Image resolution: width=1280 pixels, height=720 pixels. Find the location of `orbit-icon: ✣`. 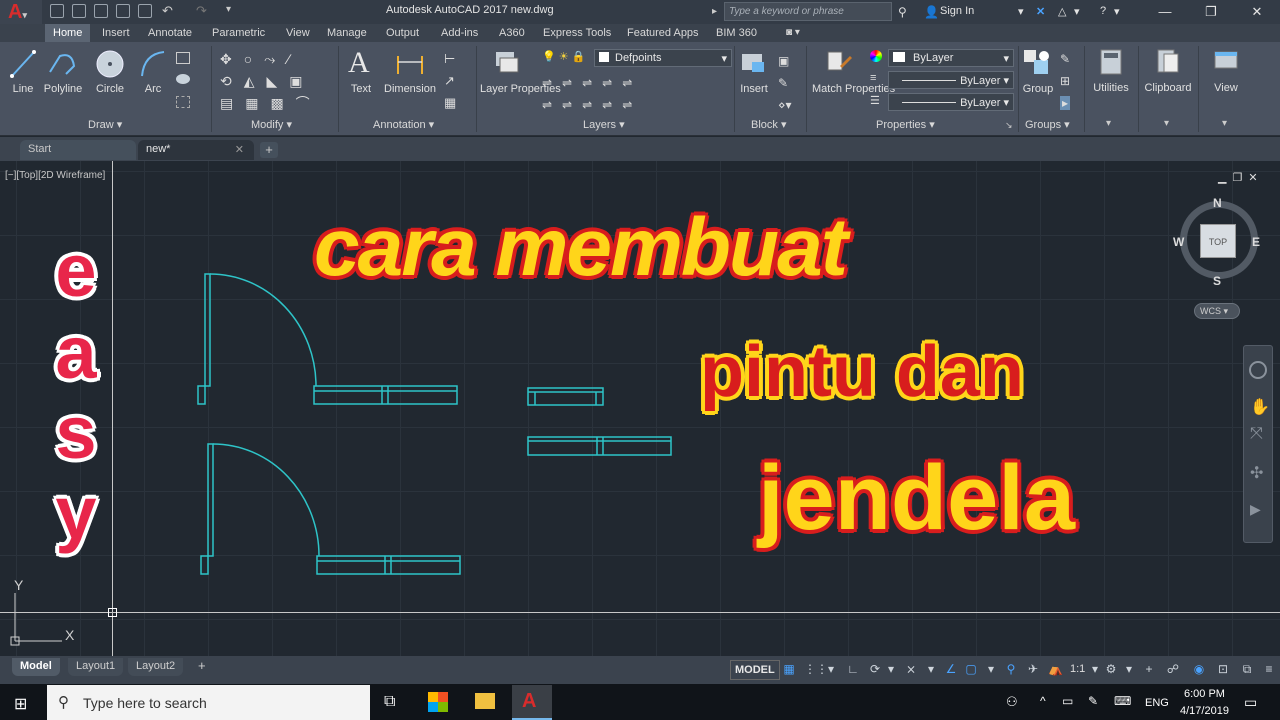

orbit-icon: ✣ is located at coordinates (1256, 473).